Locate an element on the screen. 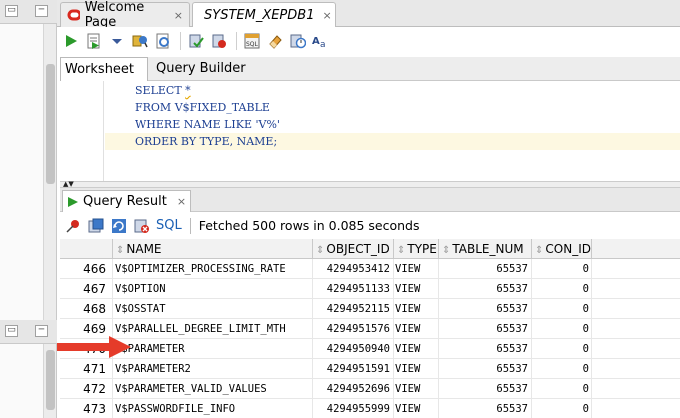  sql-history-button is located at coordinates (298, 41).